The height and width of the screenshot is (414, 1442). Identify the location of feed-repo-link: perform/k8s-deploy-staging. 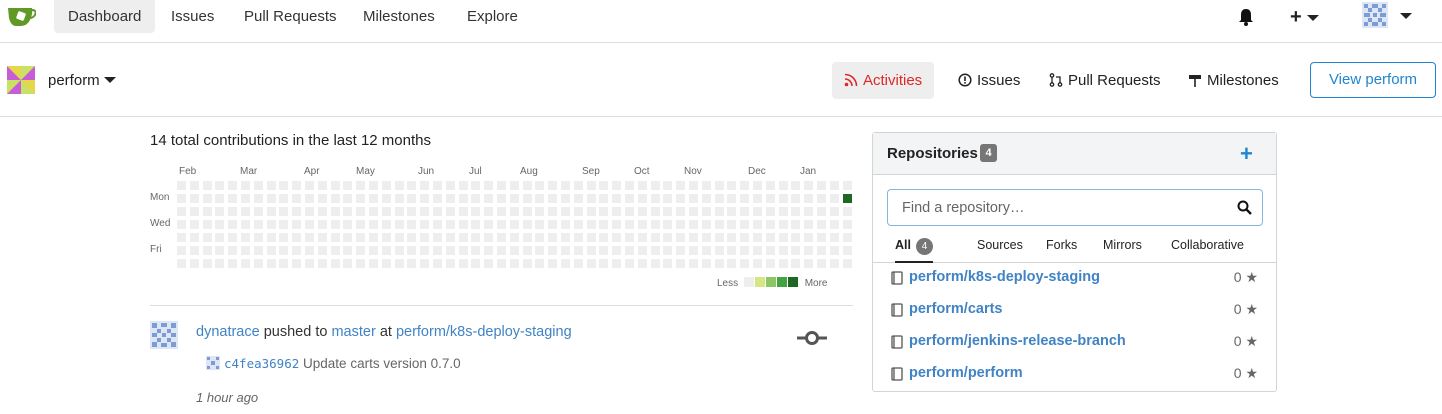
(484, 332).